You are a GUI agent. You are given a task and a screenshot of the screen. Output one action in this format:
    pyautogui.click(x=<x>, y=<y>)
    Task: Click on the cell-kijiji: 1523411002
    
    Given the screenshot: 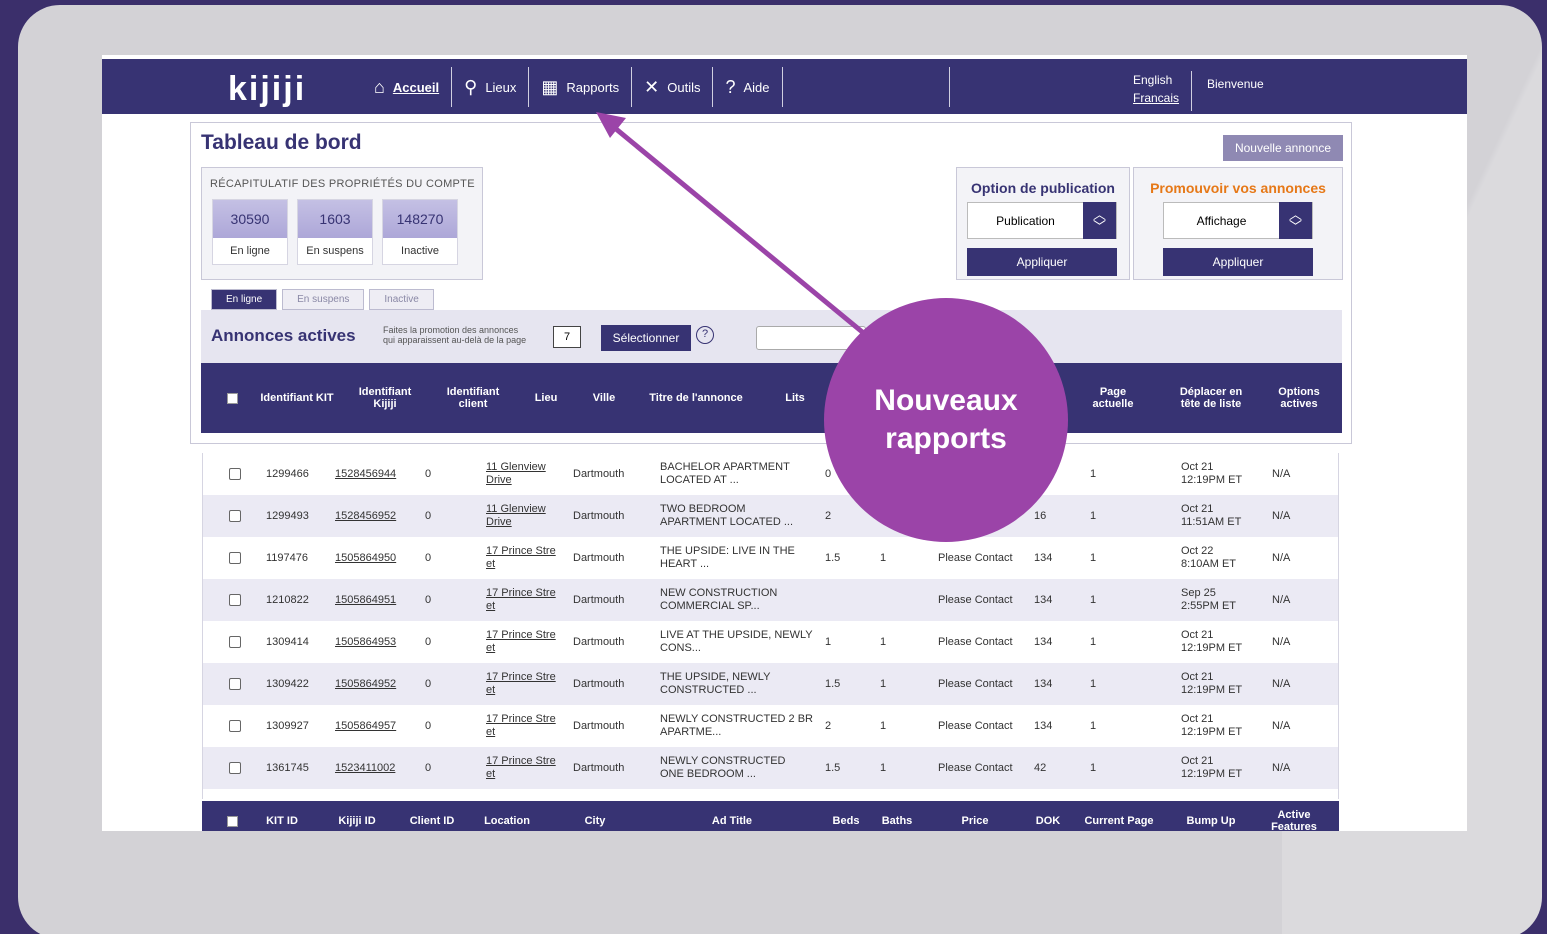 What is the action you would take?
    pyautogui.click(x=370, y=768)
    